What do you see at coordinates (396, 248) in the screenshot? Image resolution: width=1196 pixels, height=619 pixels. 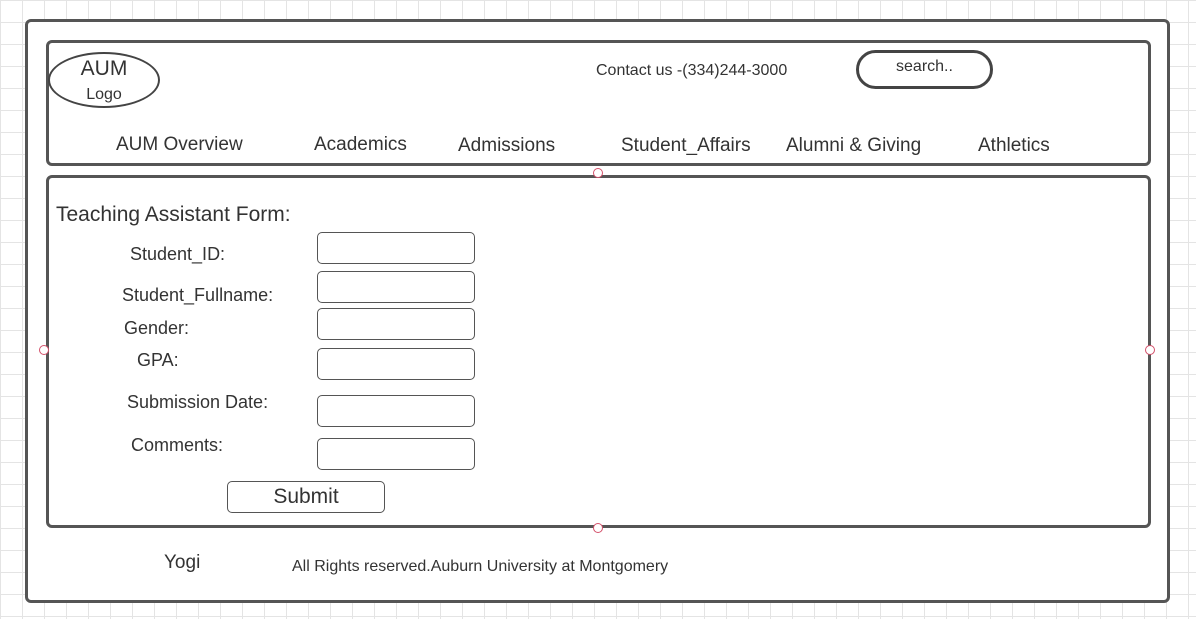 I see `student-id-input` at bounding box center [396, 248].